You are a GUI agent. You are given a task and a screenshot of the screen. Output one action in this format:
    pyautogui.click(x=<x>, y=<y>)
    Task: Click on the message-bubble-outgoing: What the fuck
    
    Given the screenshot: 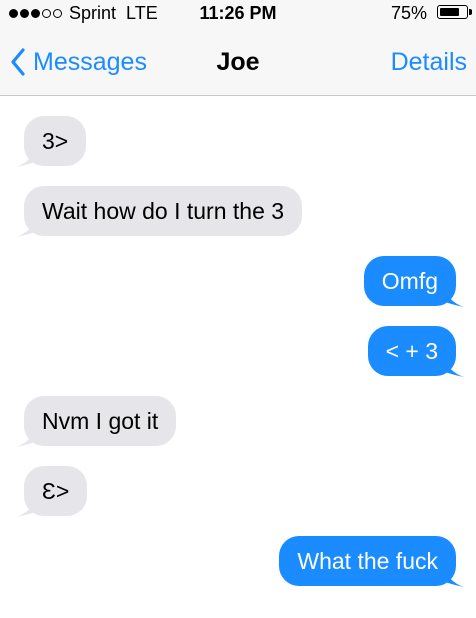 What is the action you would take?
    pyautogui.click(x=371, y=561)
    